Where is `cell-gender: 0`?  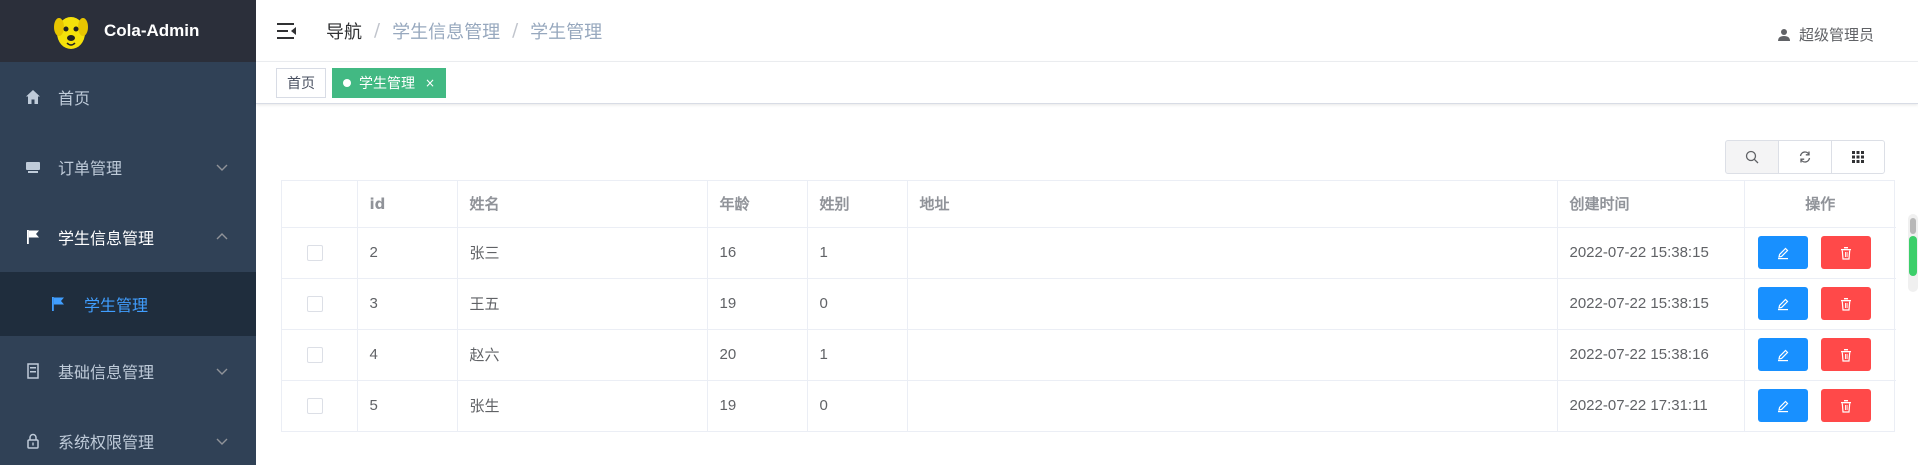
cell-gender: 0 is located at coordinates (857, 405).